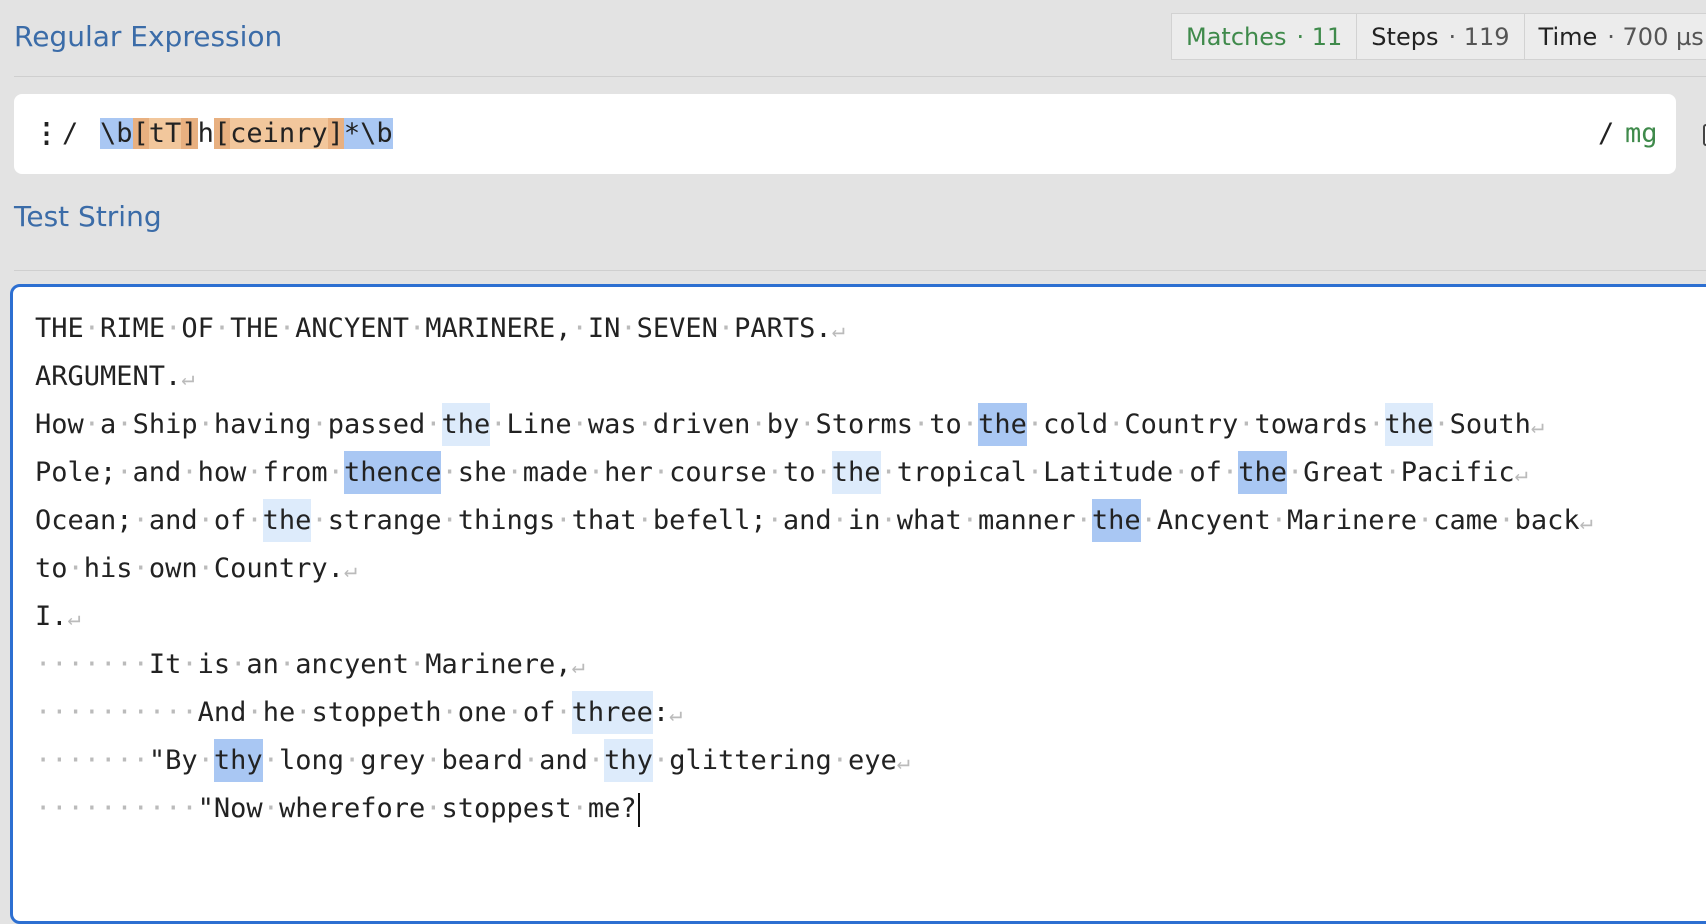 Image resolution: width=1706 pixels, height=924 pixels. Describe the element at coordinates (165, 133) in the screenshot. I see `regex-token: tT` at that location.